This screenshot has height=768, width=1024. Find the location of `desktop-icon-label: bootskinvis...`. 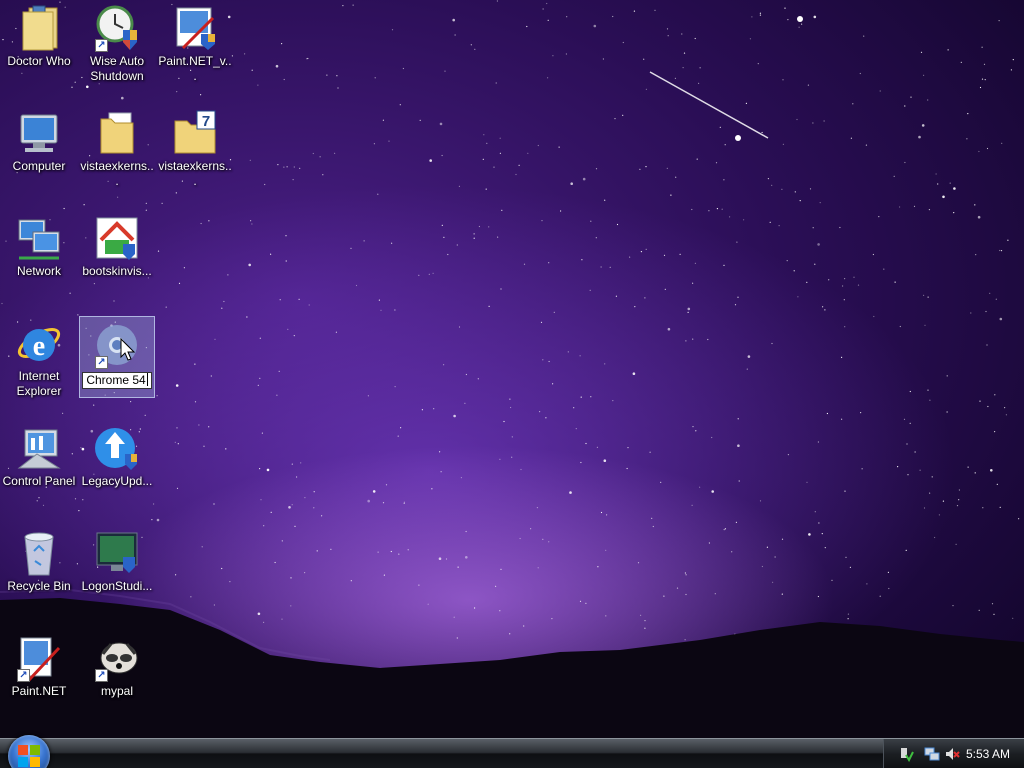

desktop-icon-label: bootskinvis... is located at coordinates (117, 271).